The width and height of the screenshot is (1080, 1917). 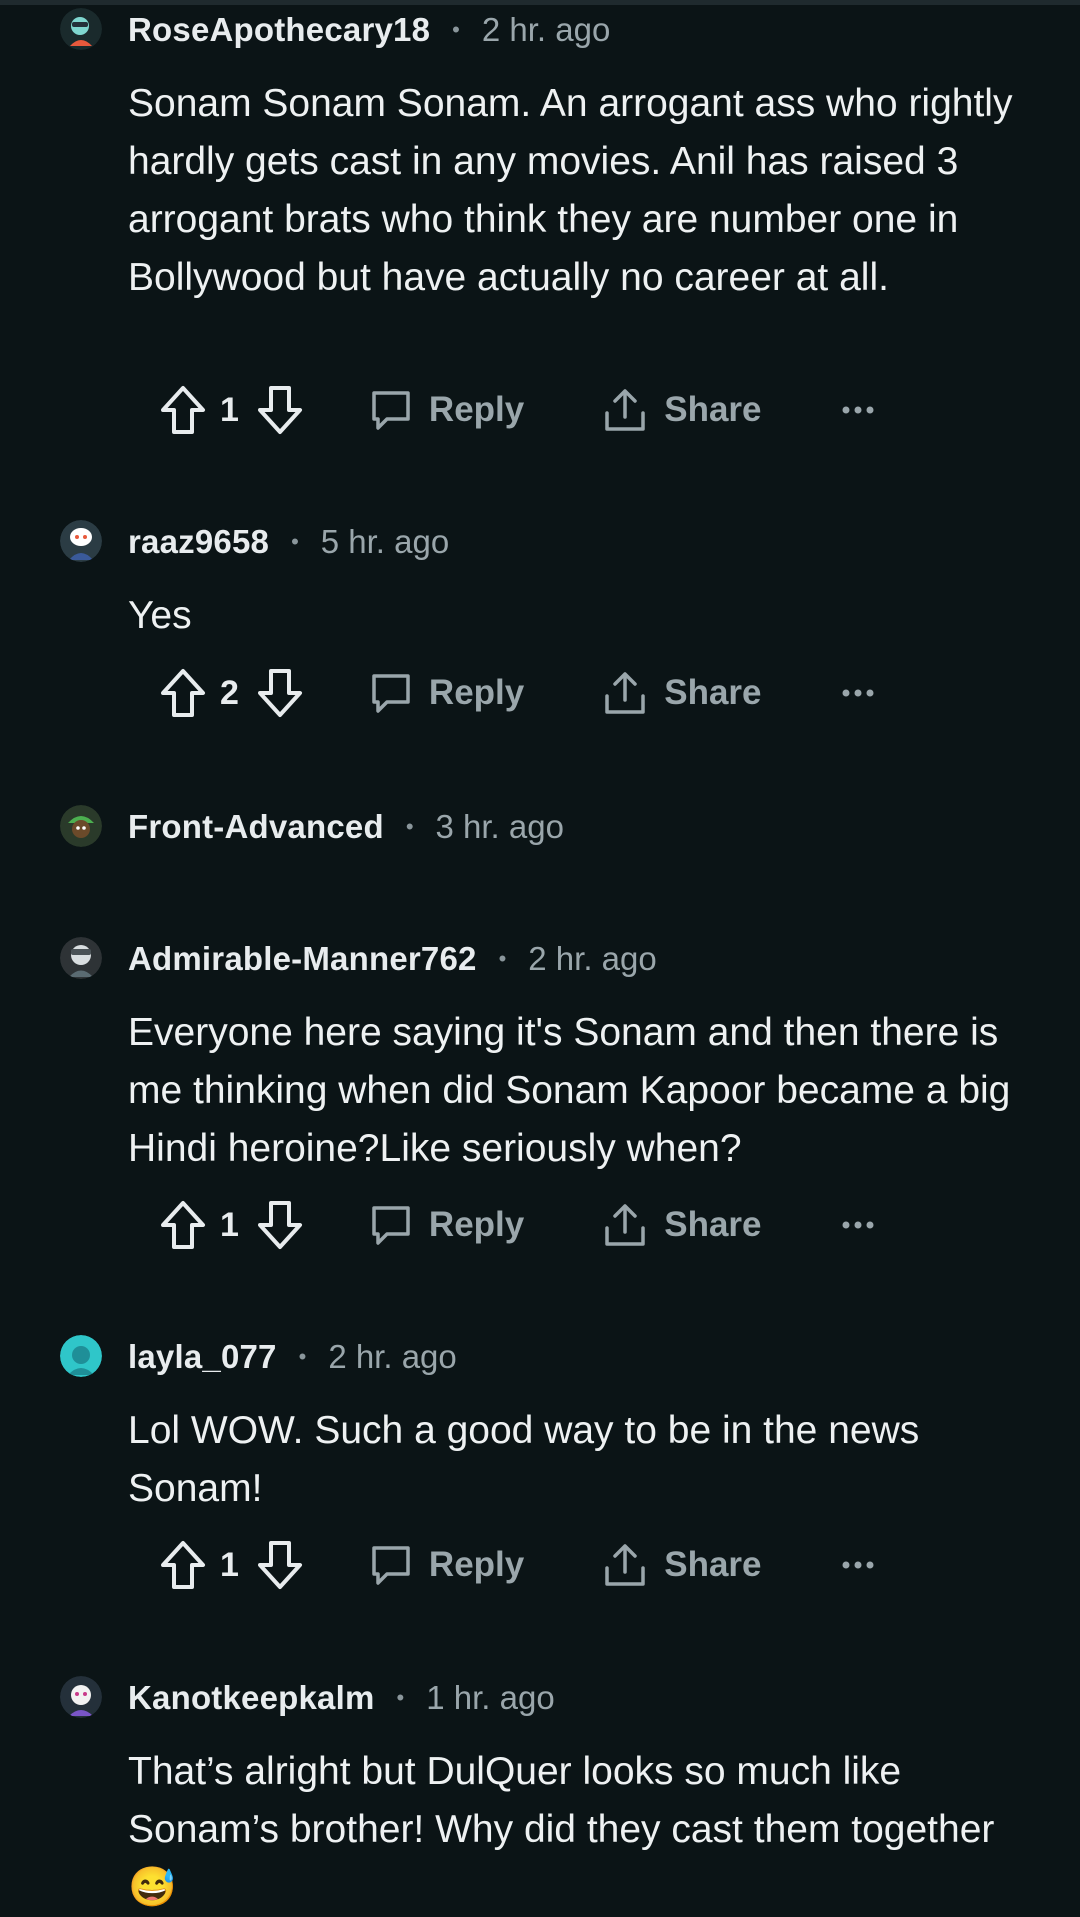 What do you see at coordinates (490, 1697) in the screenshot?
I see `timestamp: 1 hr. ago` at bounding box center [490, 1697].